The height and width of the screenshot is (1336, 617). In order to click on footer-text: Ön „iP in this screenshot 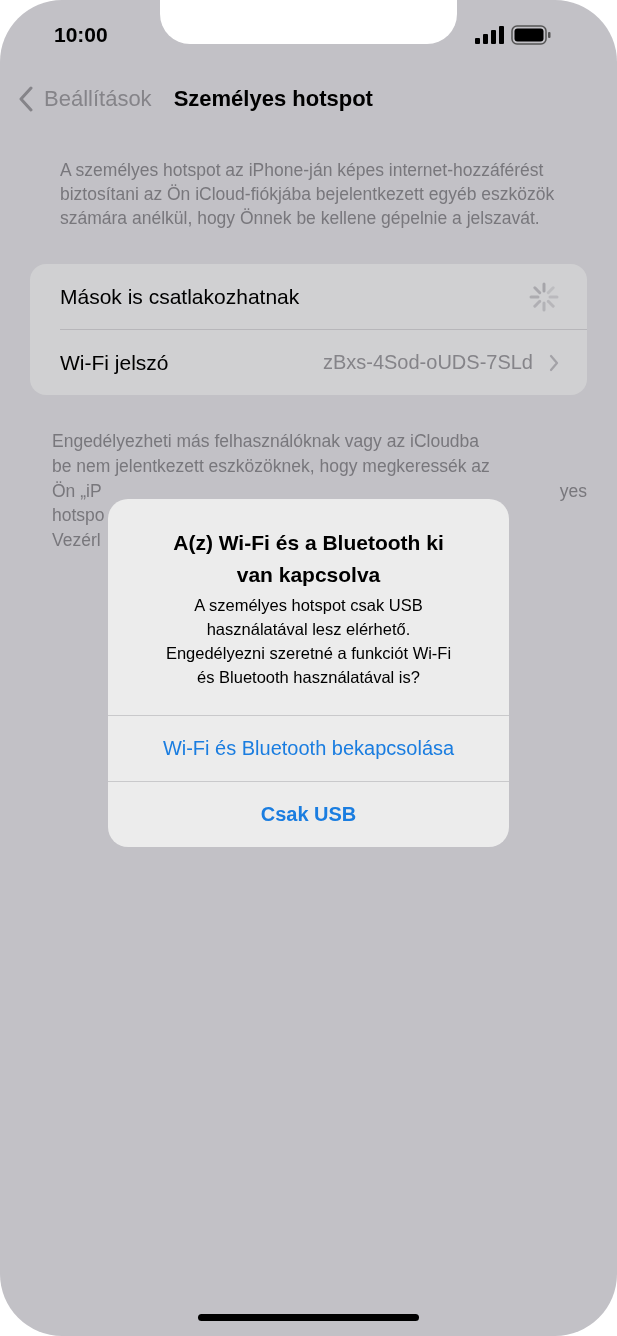, I will do `click(77, 491)`.